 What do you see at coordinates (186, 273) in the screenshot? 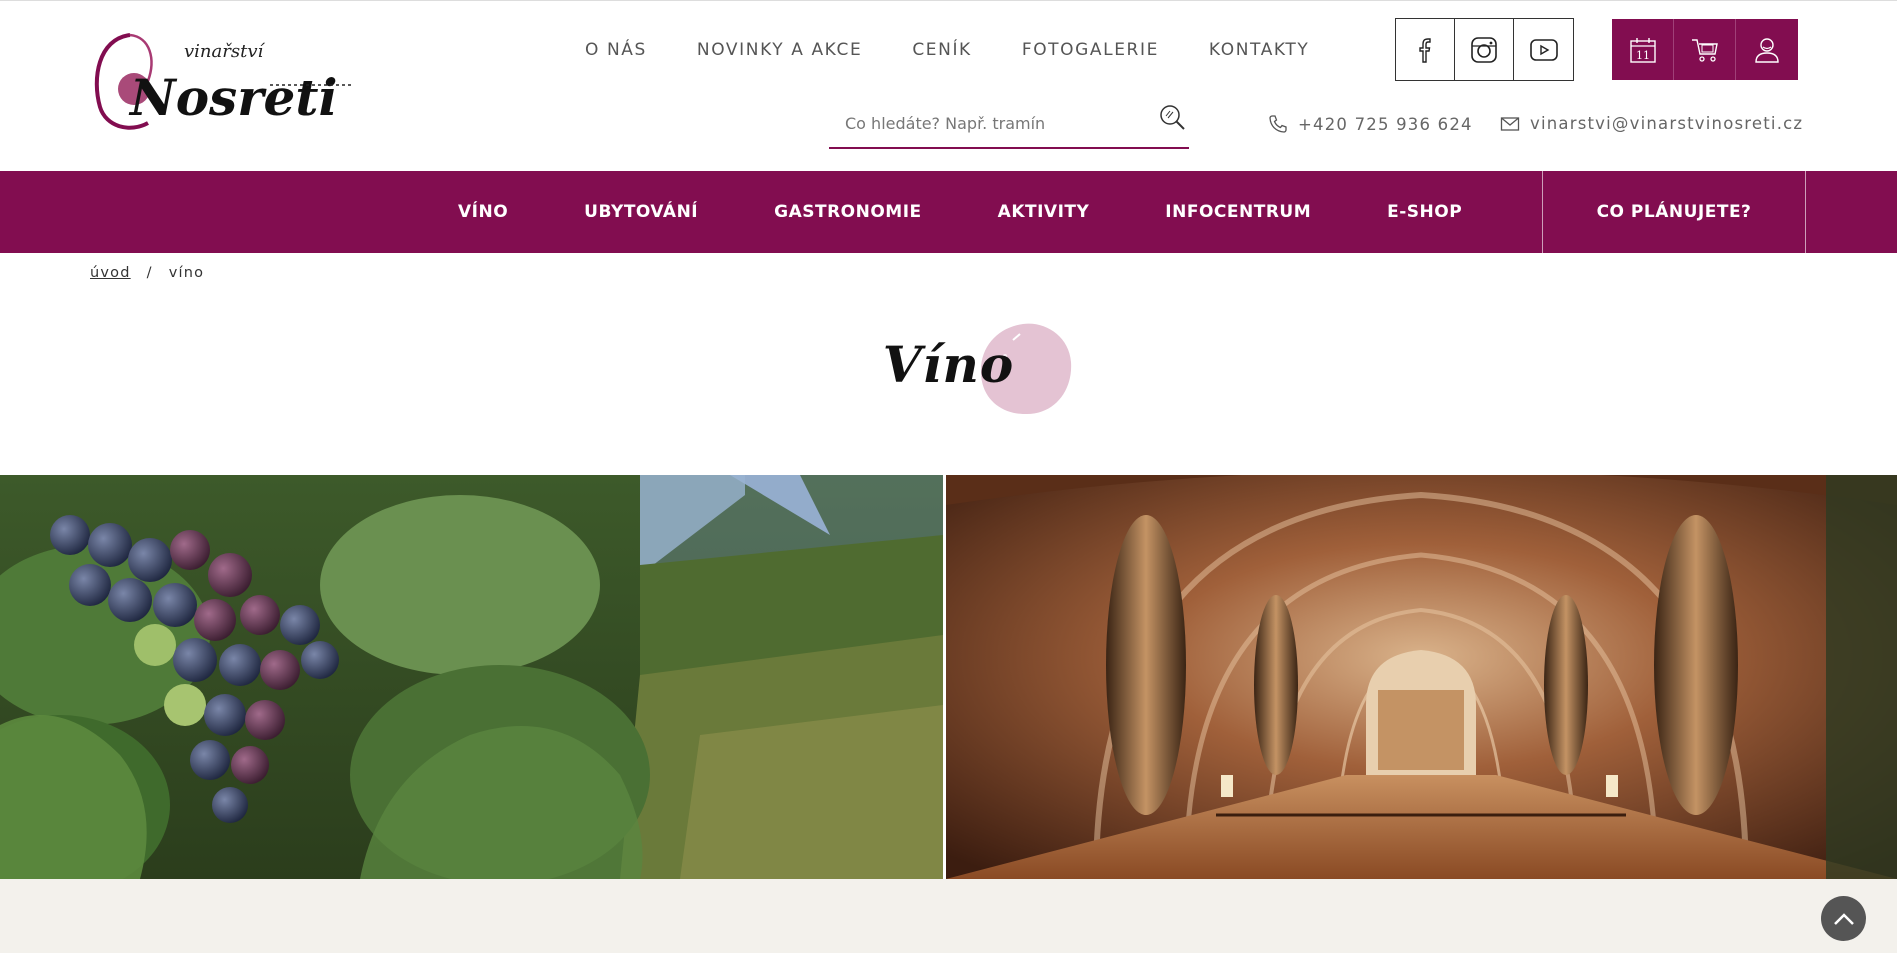
I see `breadcrumb-current: víno` at bounding box center [186, 273].